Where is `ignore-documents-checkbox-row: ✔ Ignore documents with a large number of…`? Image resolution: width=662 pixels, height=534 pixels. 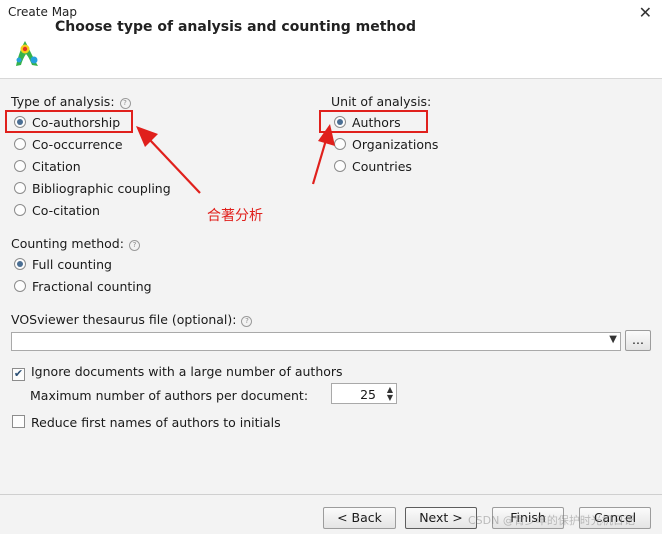
ignore-documents-checkbox-row: ✔ Ignore documents with a large number of… is located at coordinates (177, 373).